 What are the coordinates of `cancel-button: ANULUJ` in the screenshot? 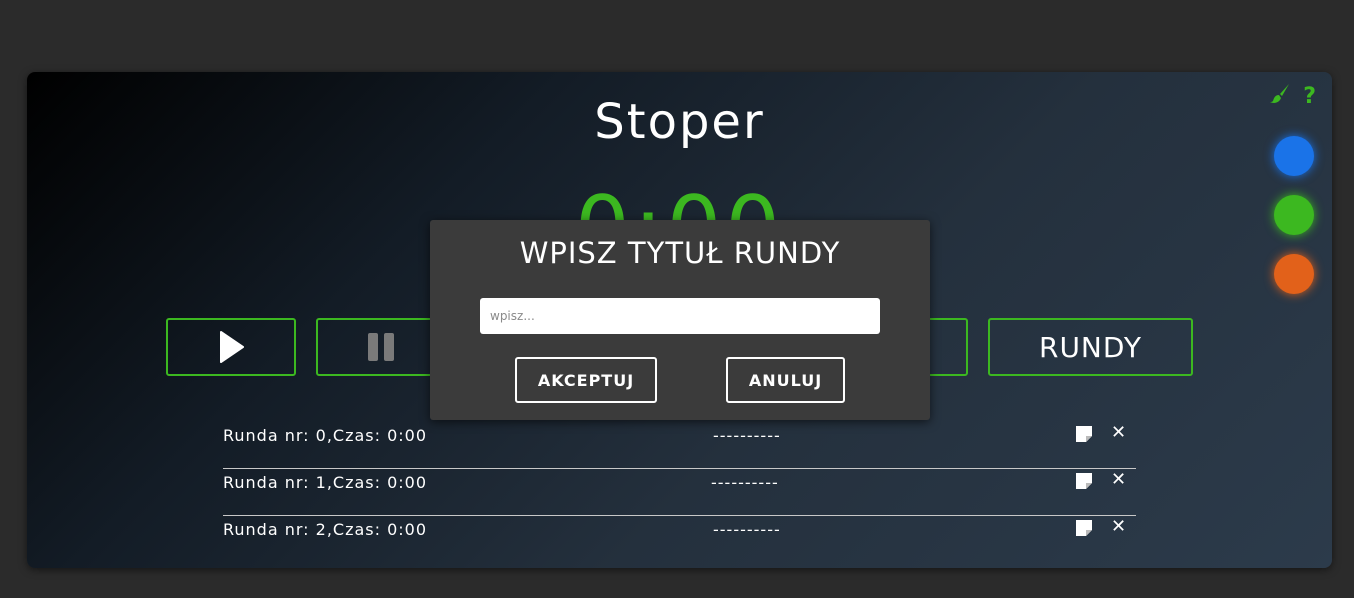 It's located at (785, 380).